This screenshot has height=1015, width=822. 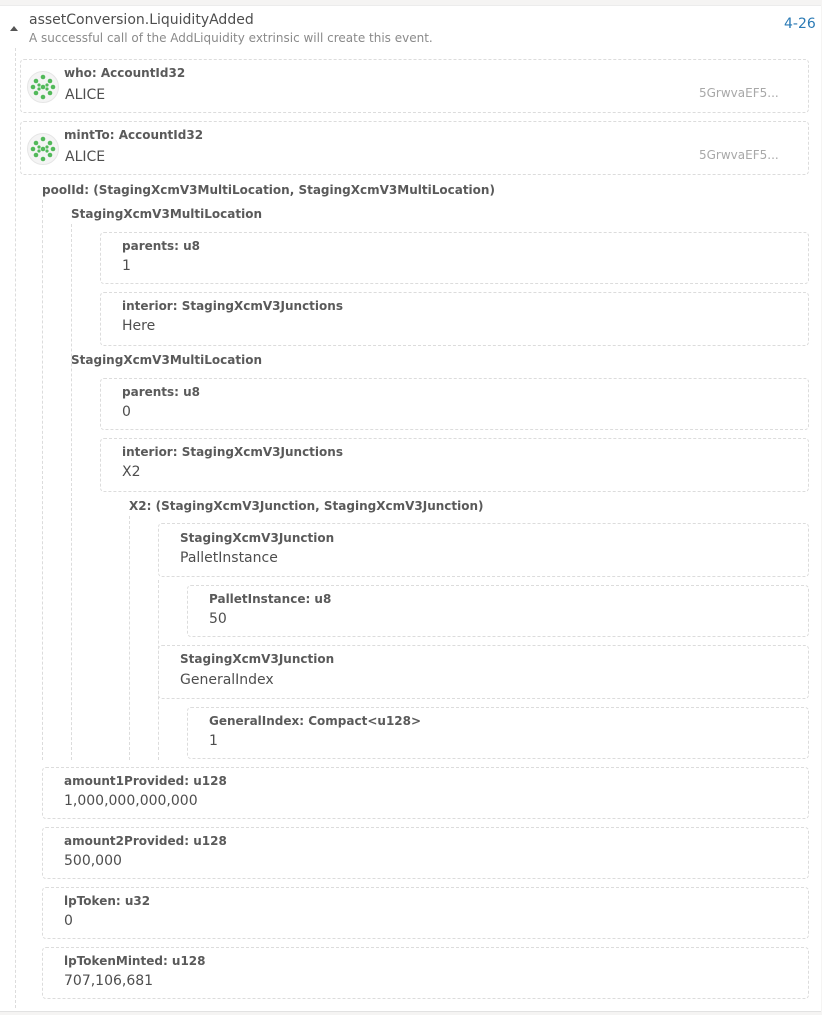 What do you see at coordinates (229, 558) in the screenshot?
I see `junction1-value: PalletInstance` at bounding box center [229, 558].